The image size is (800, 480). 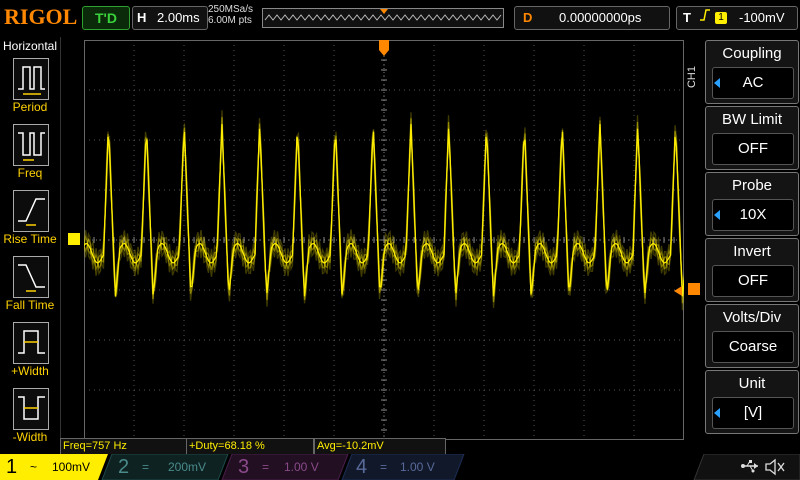 I want to click on probe-title: Probe, so click(x=752, y=185).